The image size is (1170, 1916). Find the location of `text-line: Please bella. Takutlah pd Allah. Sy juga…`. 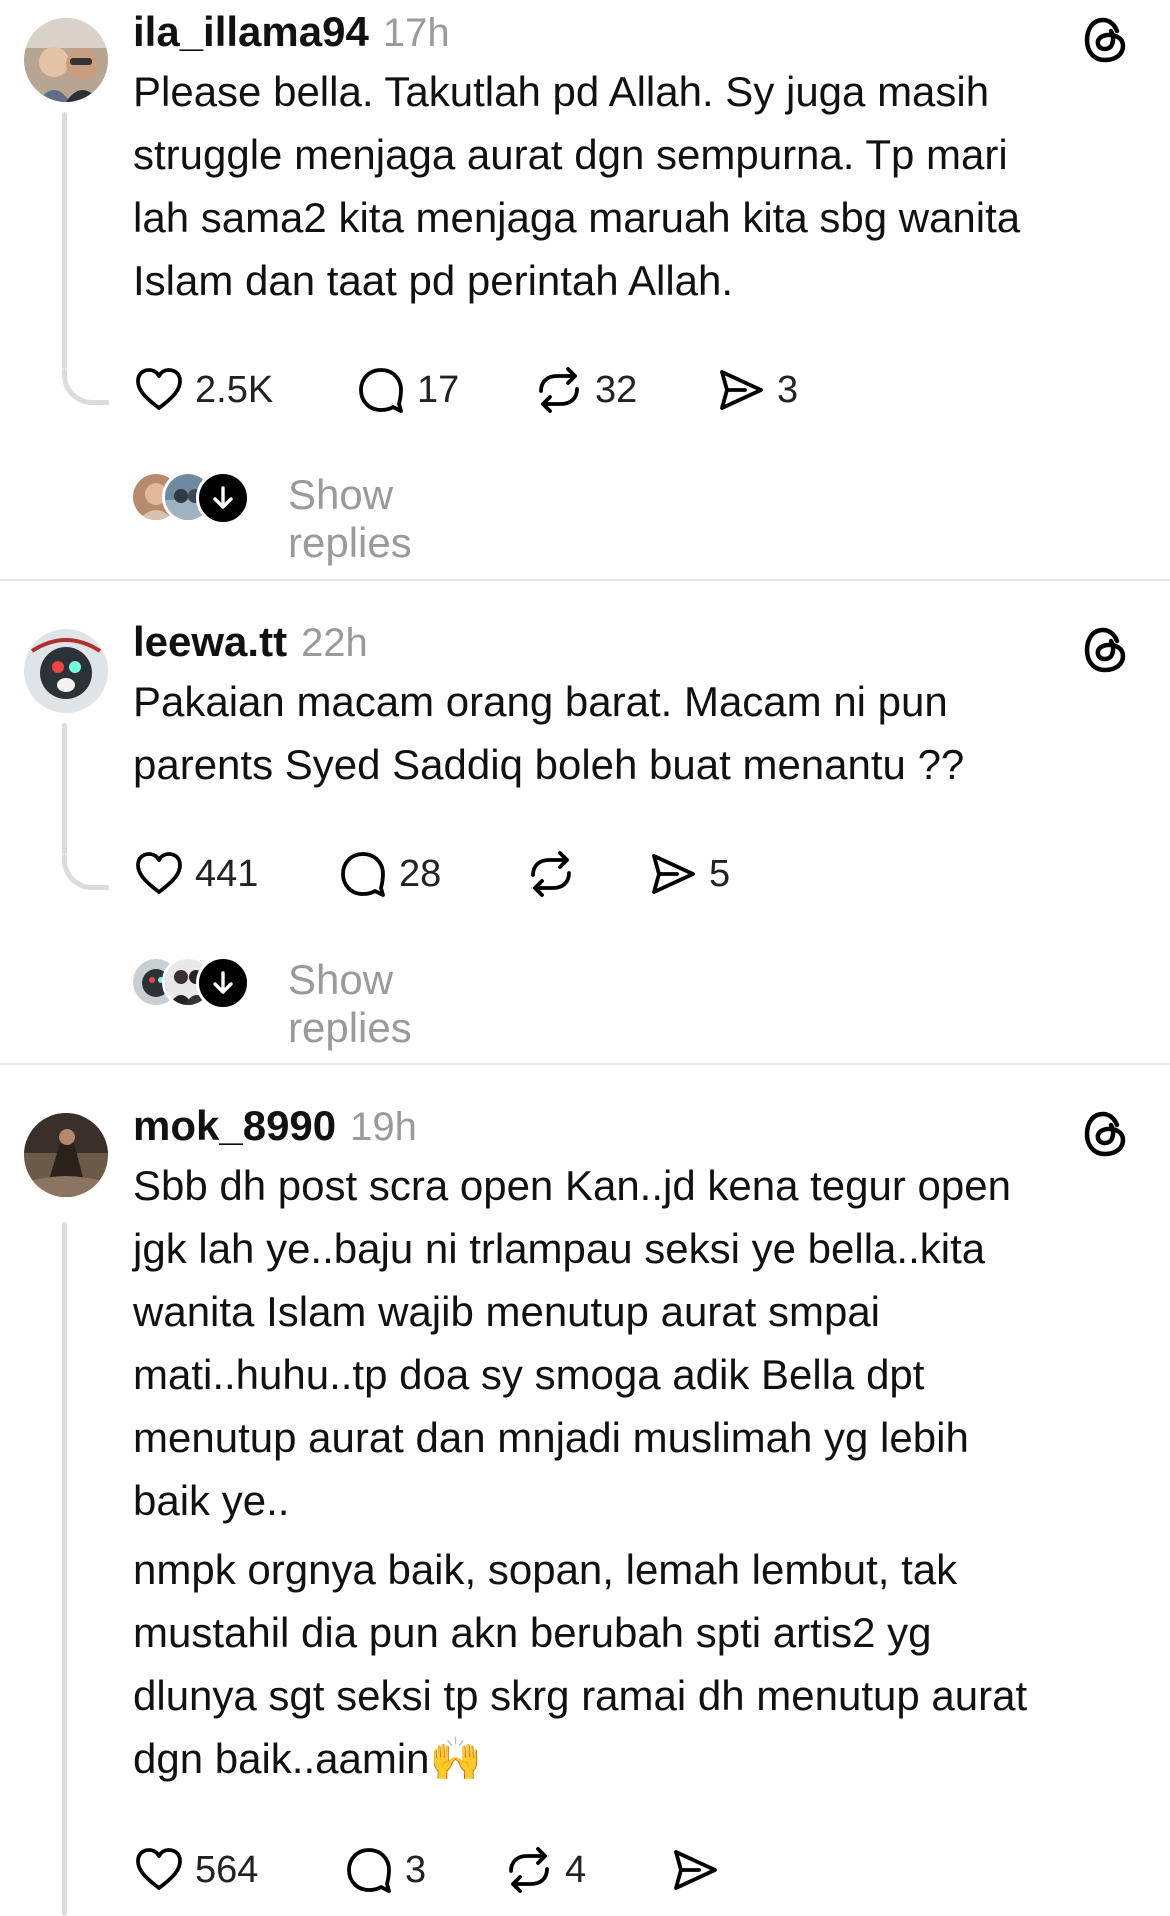

text-line: Please bella. Takutlah pd Allah. Sy juga… is located at coordinates (561, 91).